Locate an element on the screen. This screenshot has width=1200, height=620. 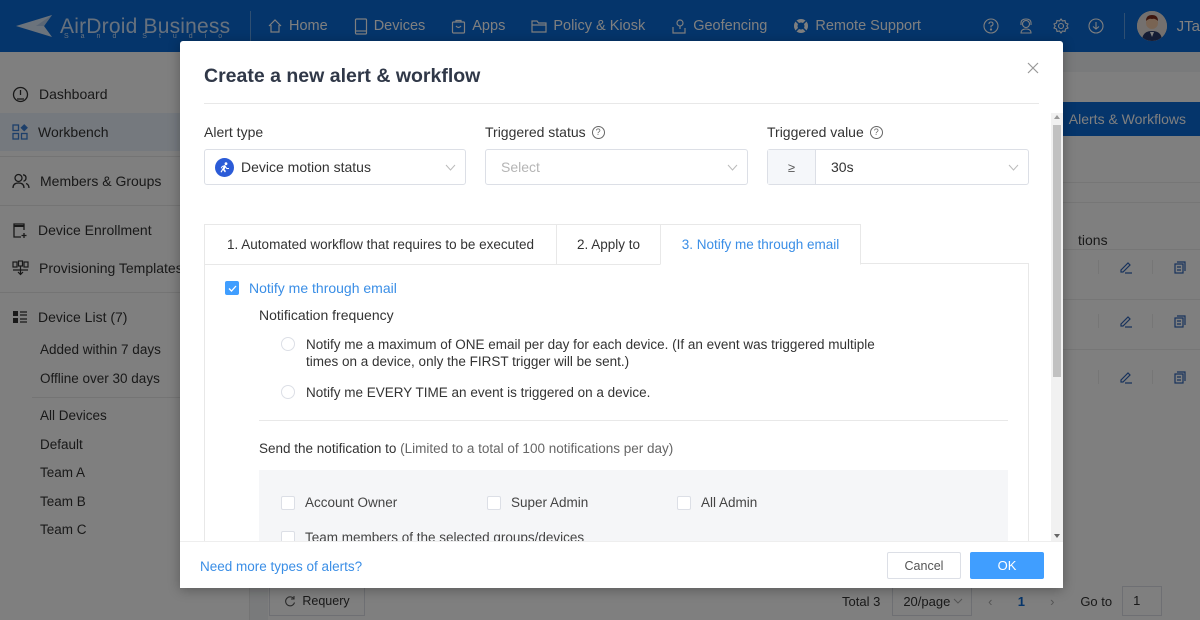
modal-scrollbar is located at coordinates (1057, 327).